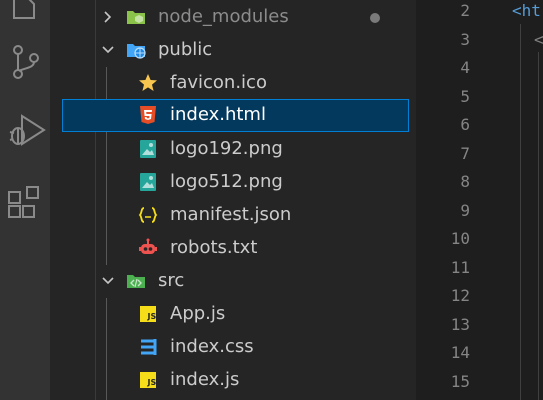  What do you see at coordinates (108, 17) in the screenshot?
I see `chevron-right-icon` at bounding box center [108, 17].